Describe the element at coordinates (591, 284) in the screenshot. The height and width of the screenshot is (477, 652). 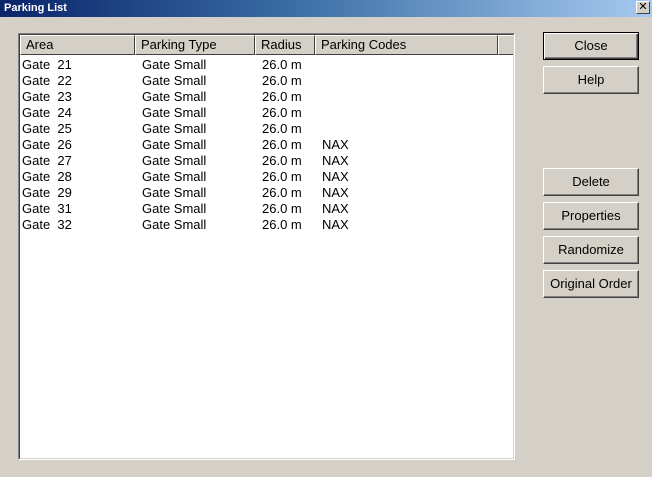
I see `original-order-button: Original Order` at that location.